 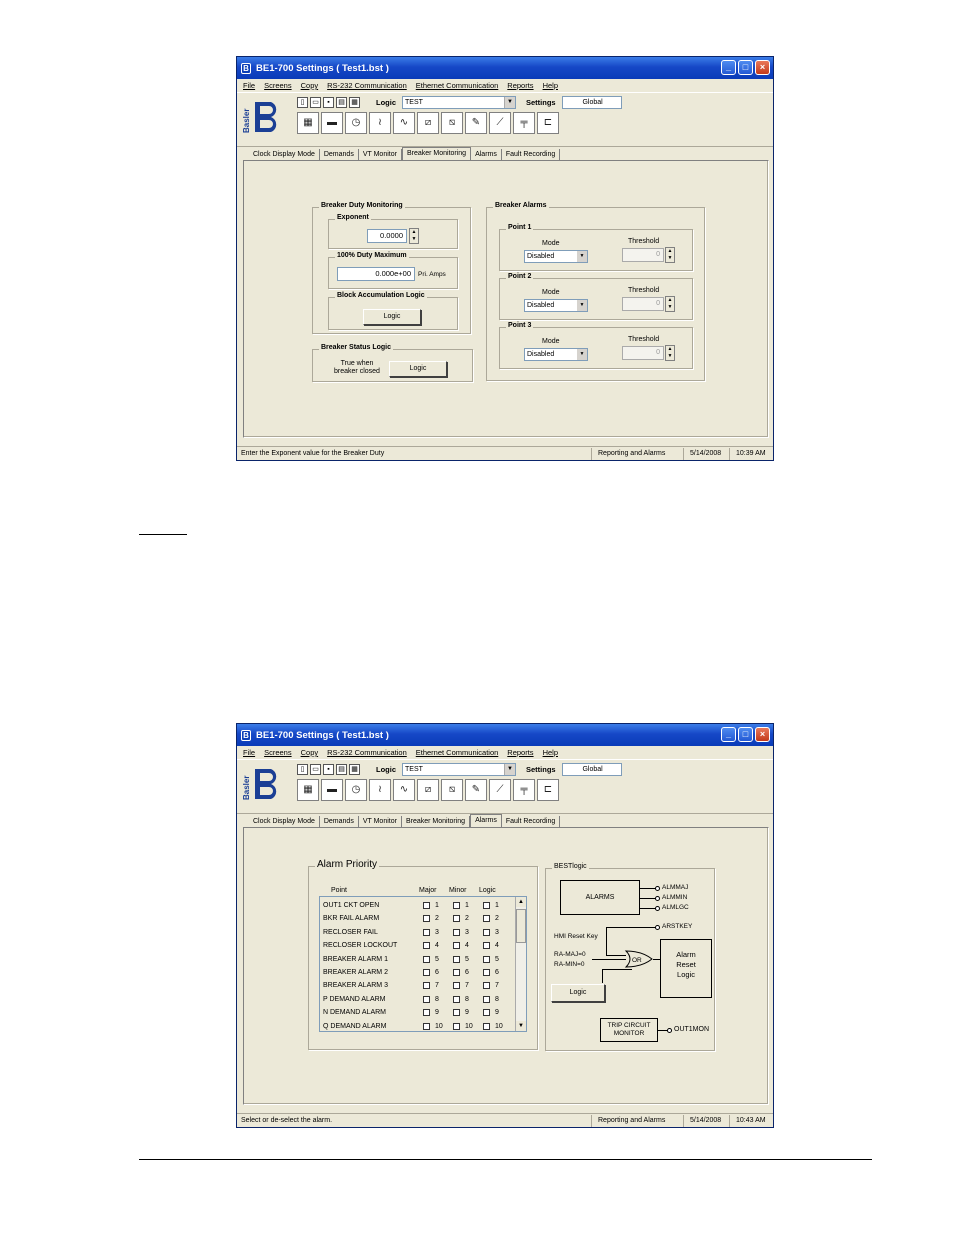 I want to click on exponent-input: 0.0000, so click(x=387, y=236).